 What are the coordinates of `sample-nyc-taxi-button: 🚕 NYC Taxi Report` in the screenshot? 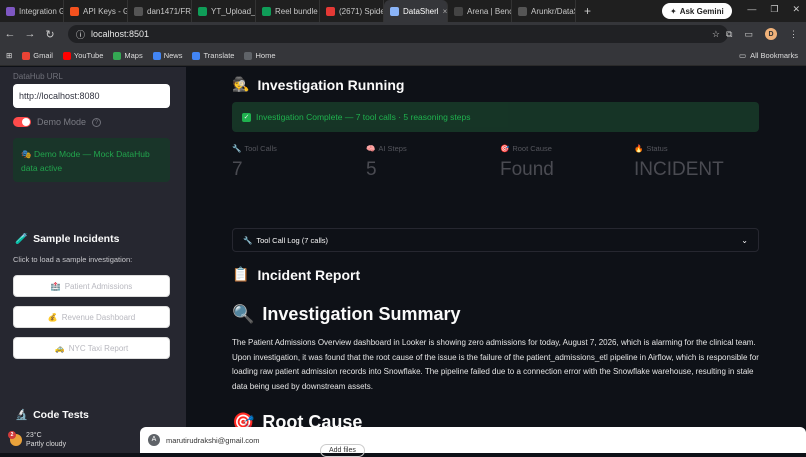 It's located at (91, 348).